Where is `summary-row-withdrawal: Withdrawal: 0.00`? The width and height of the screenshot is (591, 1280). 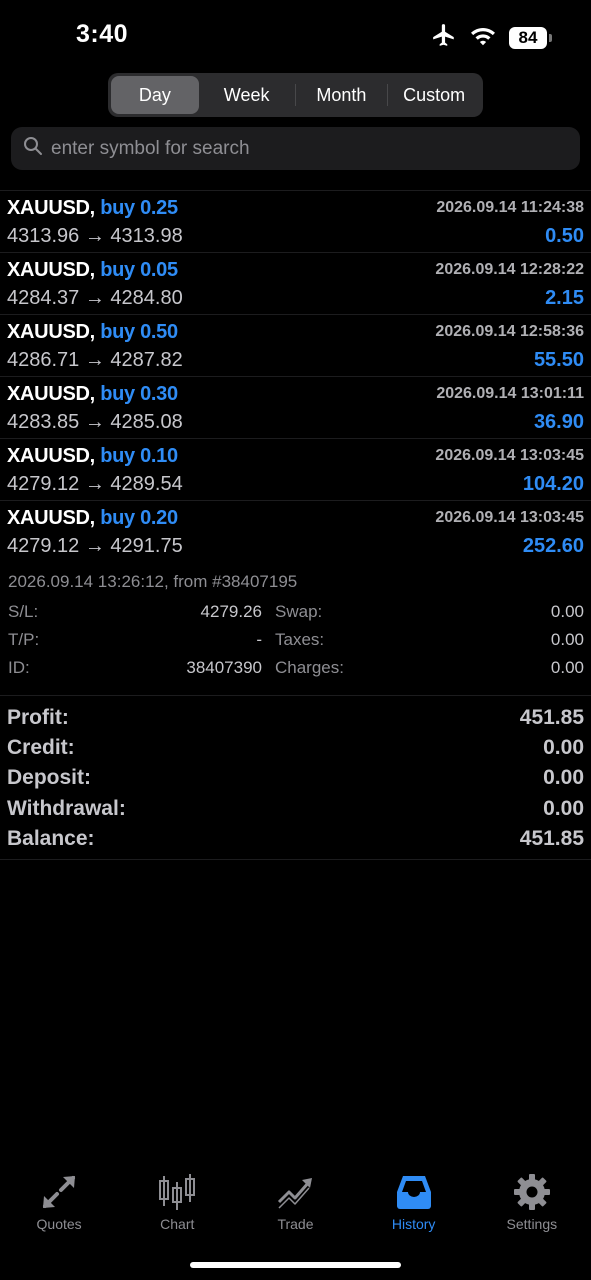
summary-row-withdrawal: Withdrawal: 0.00 is located at coordinates (295, 812).